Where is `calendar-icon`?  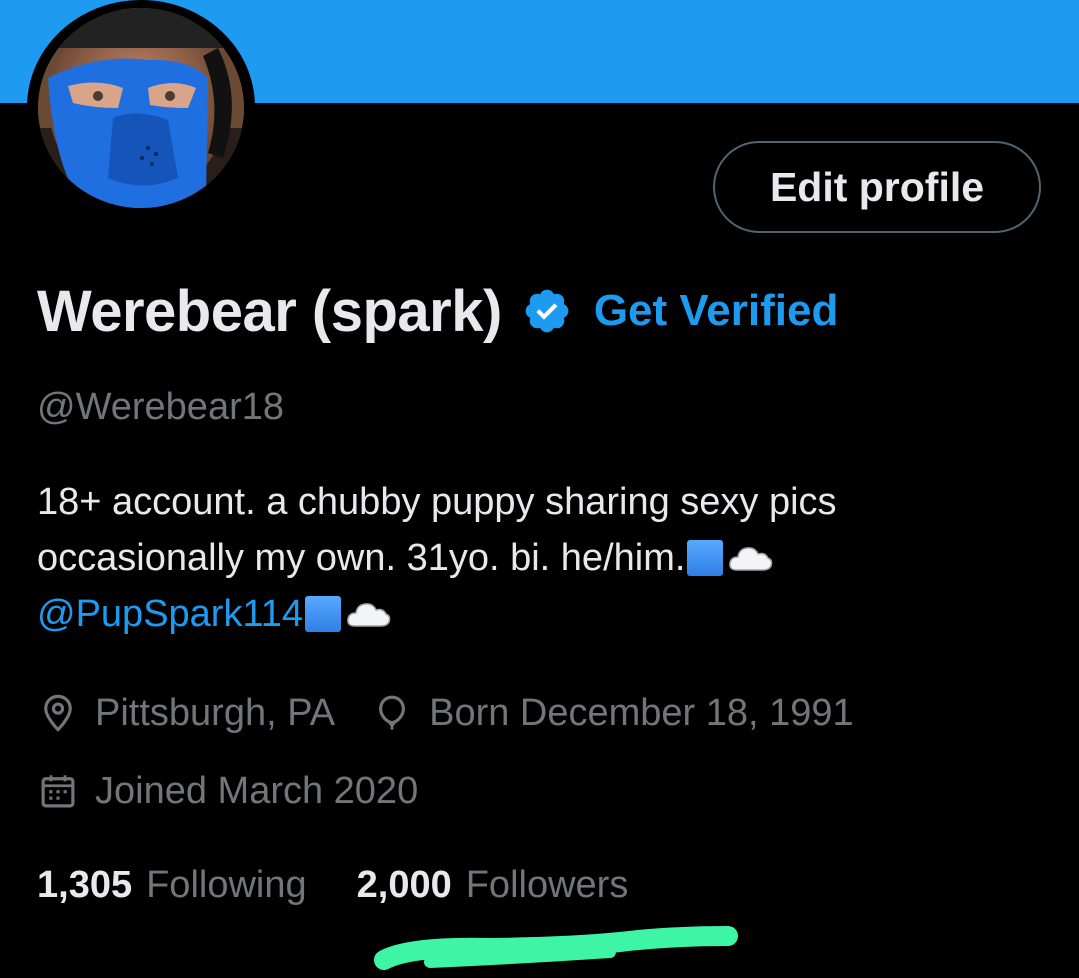
calendar-icon is located at coordinates (58, 791).